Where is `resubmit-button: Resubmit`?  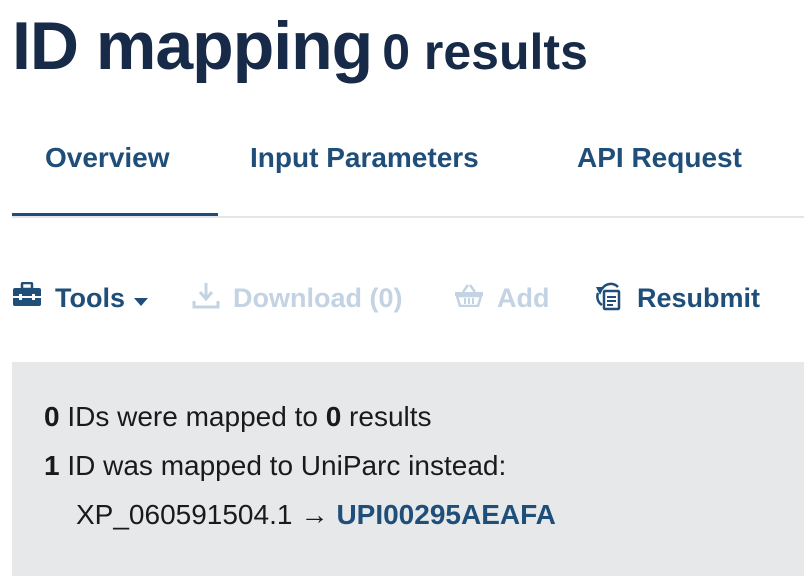
resubmit-button: Resubmit is located at coordinates (676, 298).